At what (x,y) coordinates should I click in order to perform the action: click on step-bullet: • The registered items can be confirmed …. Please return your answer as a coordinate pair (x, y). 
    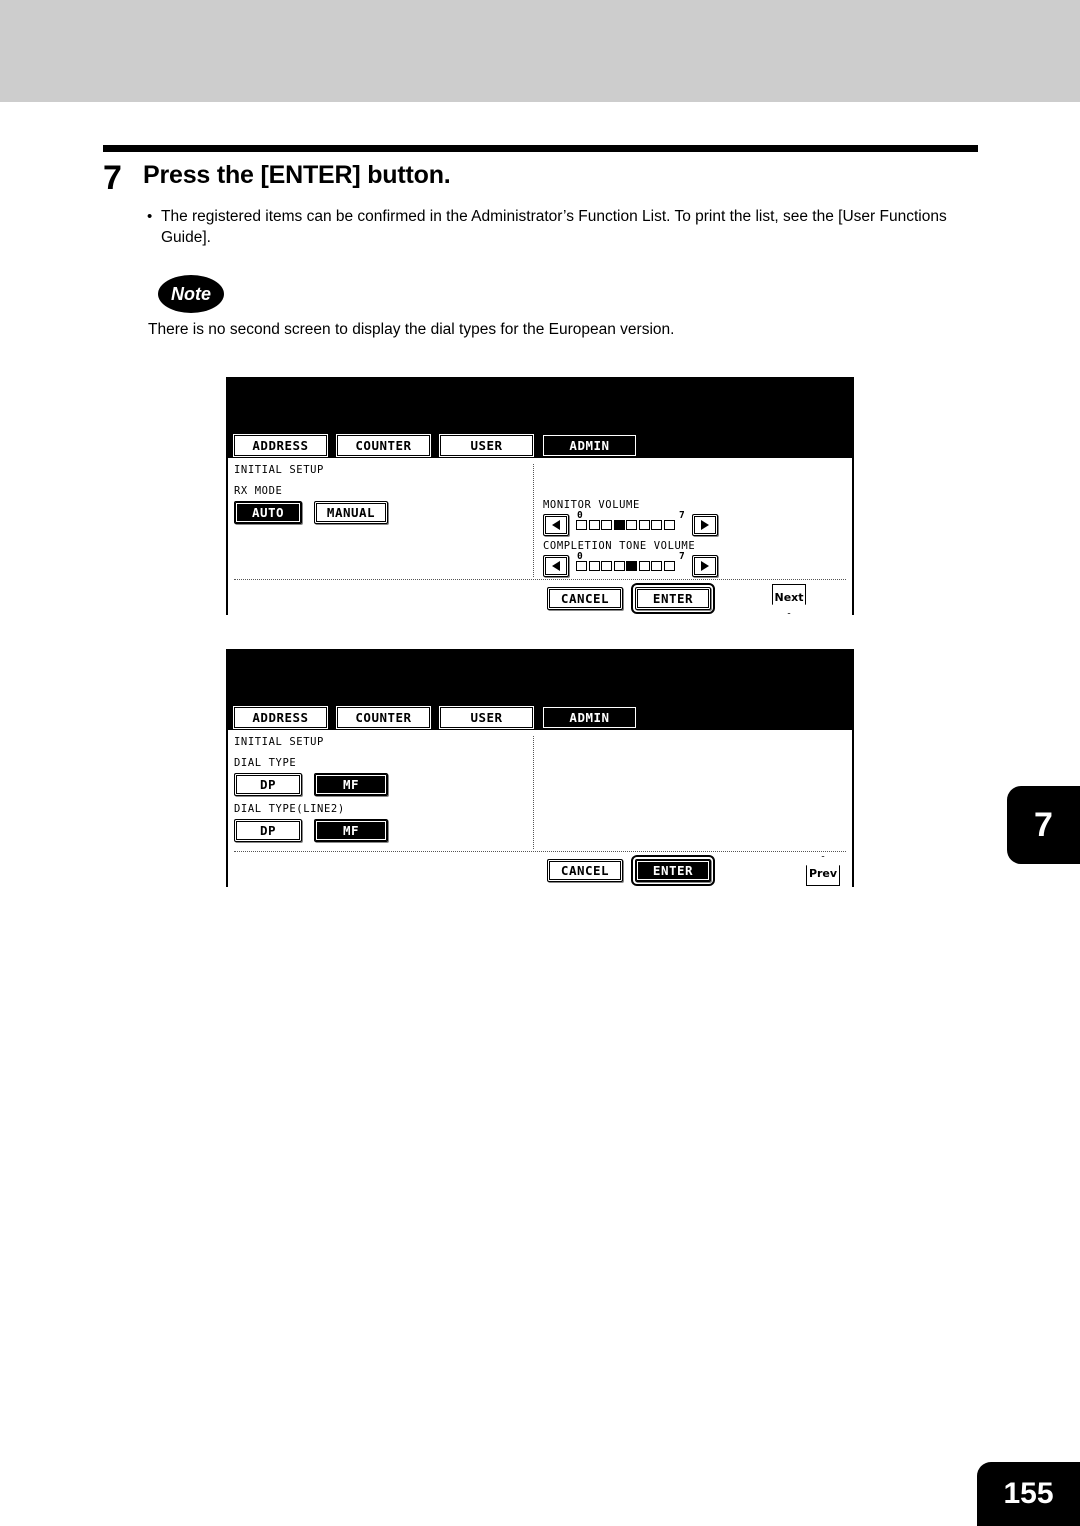
    Looking at the image, I should click on (543, 227).